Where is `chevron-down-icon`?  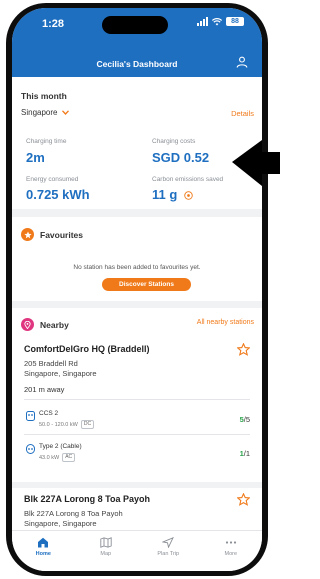 chevron-down-icon is located at coordinates (66, 112).